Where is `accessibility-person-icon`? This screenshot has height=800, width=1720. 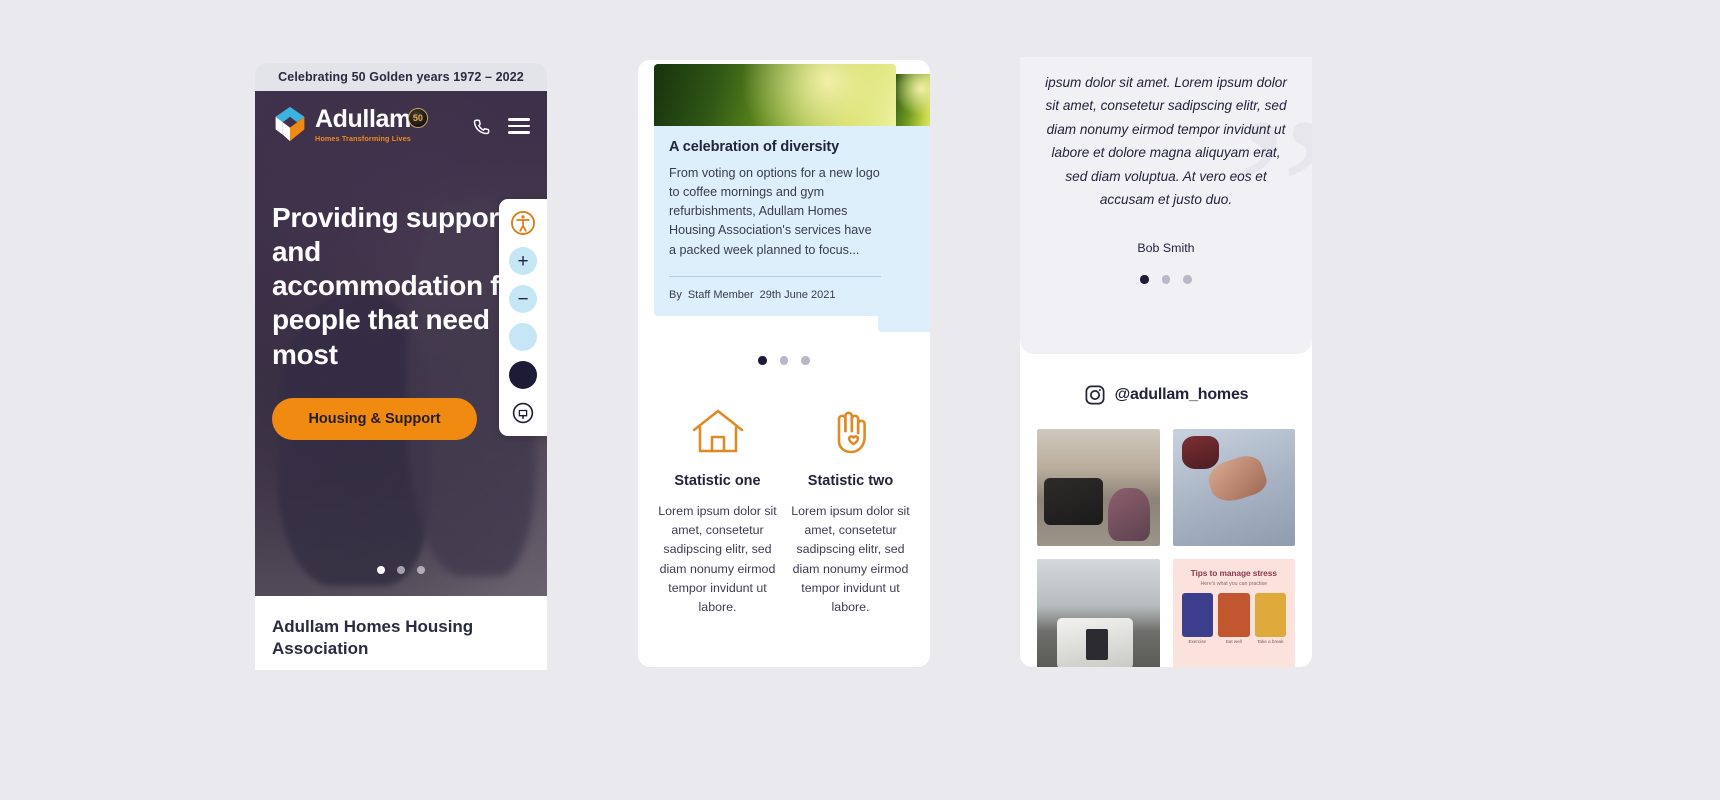 accessibility-person-icon is located at coordinates (523, 223).